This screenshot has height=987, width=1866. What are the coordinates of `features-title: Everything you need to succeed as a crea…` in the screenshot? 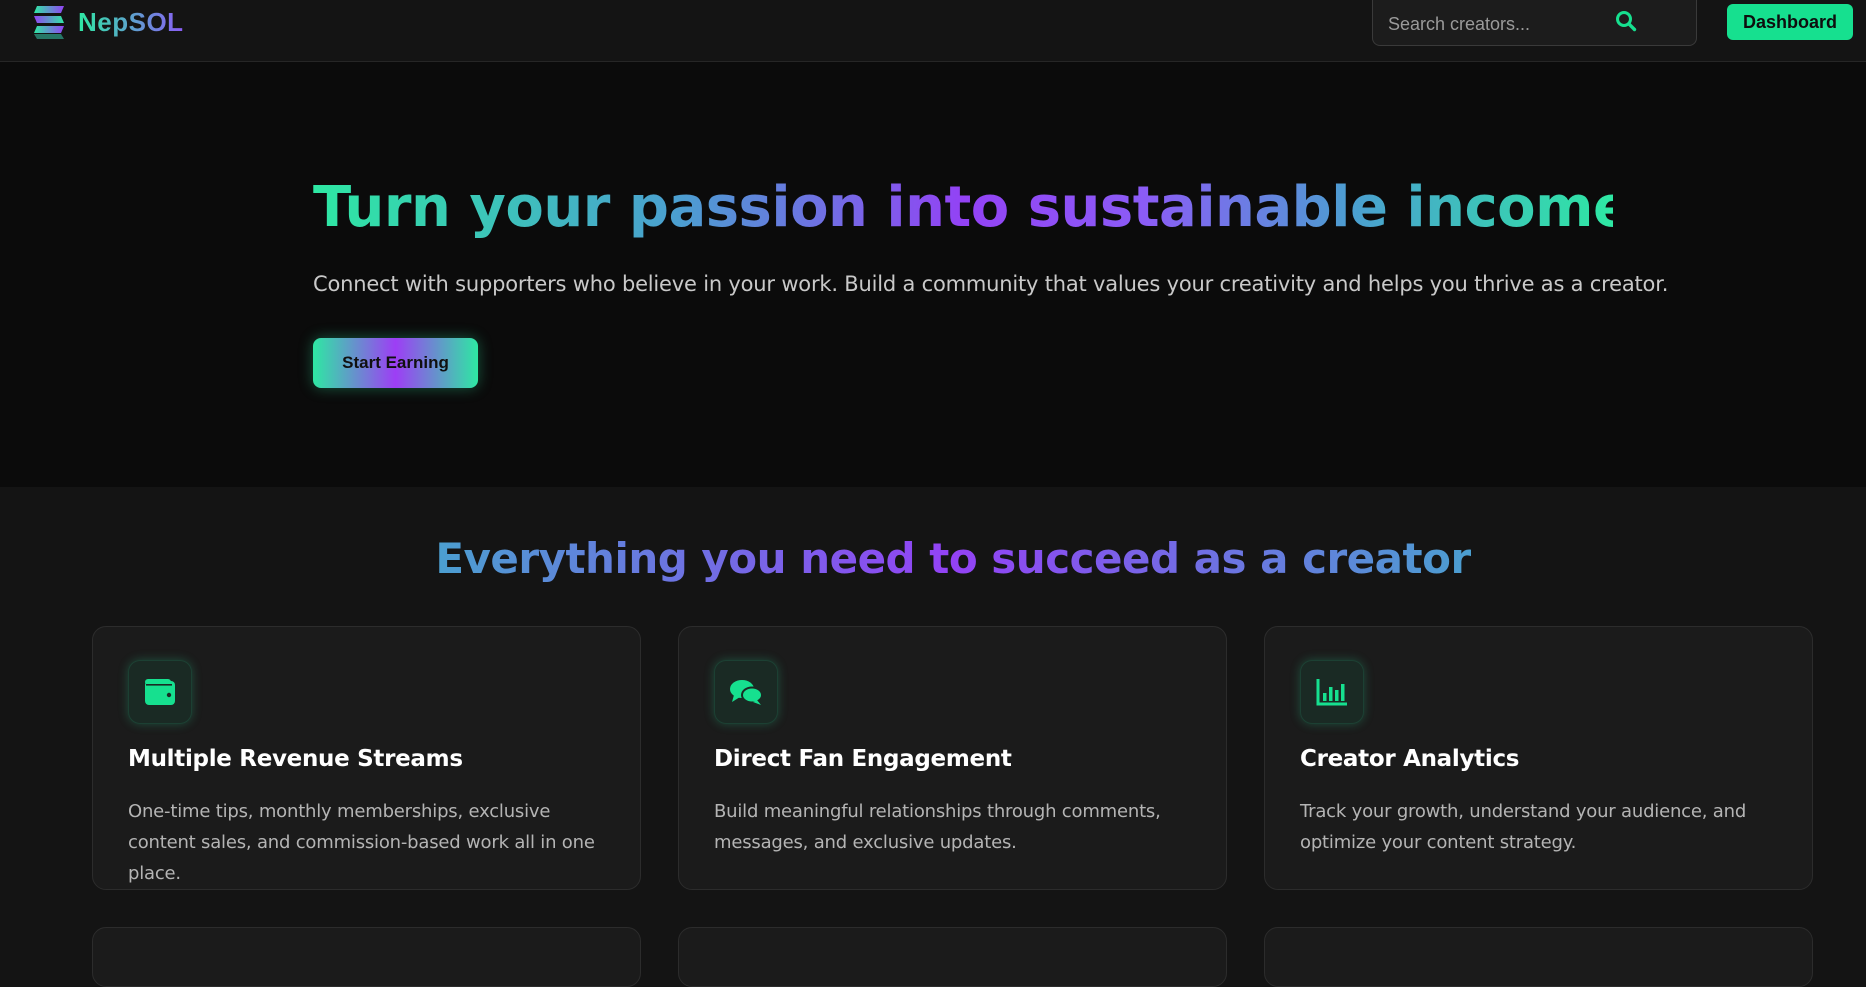 It's located at (933, 559).